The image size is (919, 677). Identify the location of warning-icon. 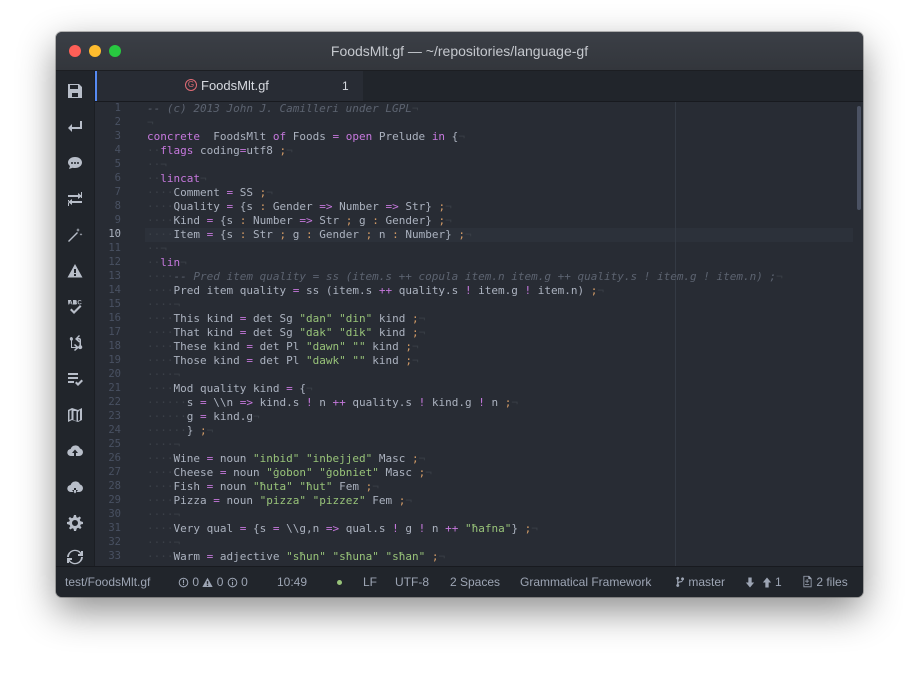
(75, 271).